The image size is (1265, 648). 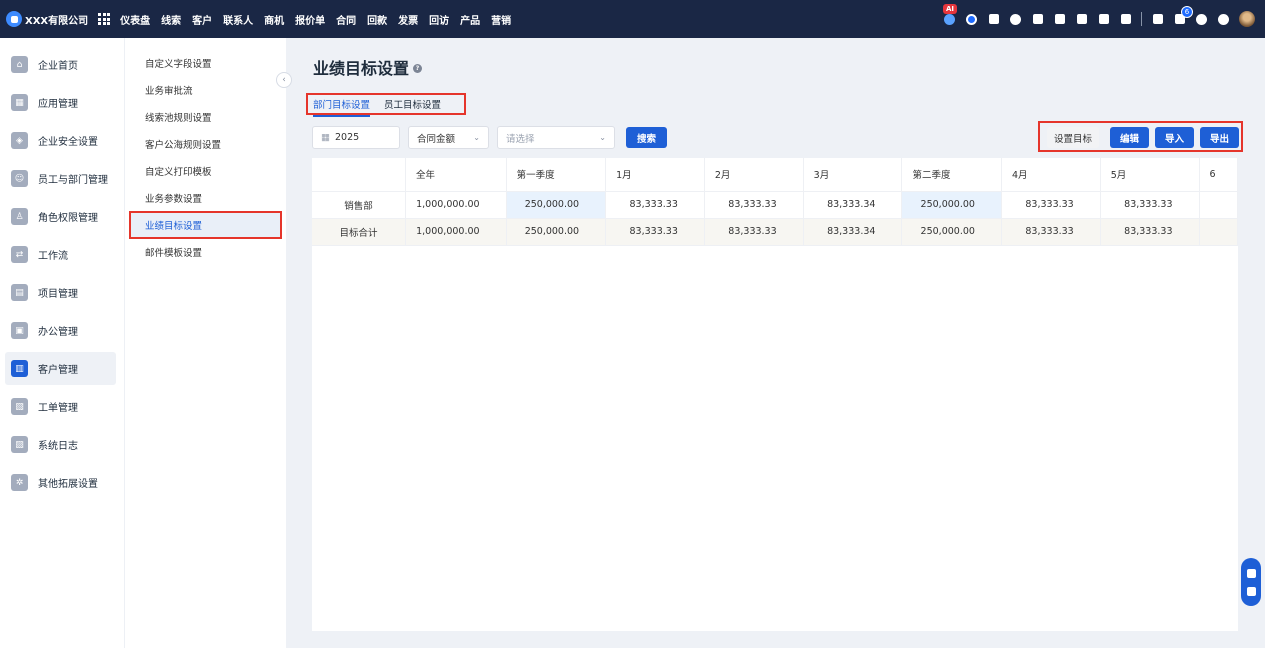 What do you see at coordinates (19, 444) in the screenshot?
I see `log-icon: ▨` at bounding box center [19, 444].